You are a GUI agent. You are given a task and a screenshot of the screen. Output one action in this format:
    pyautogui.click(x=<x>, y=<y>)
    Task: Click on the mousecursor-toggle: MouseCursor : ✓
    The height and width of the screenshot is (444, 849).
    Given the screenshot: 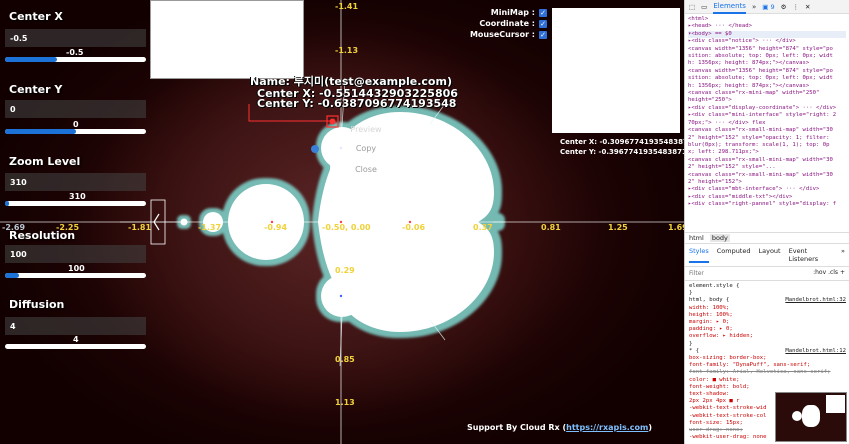 What is the action you would take?
    pyautogui.click(x=508, y=34)
    